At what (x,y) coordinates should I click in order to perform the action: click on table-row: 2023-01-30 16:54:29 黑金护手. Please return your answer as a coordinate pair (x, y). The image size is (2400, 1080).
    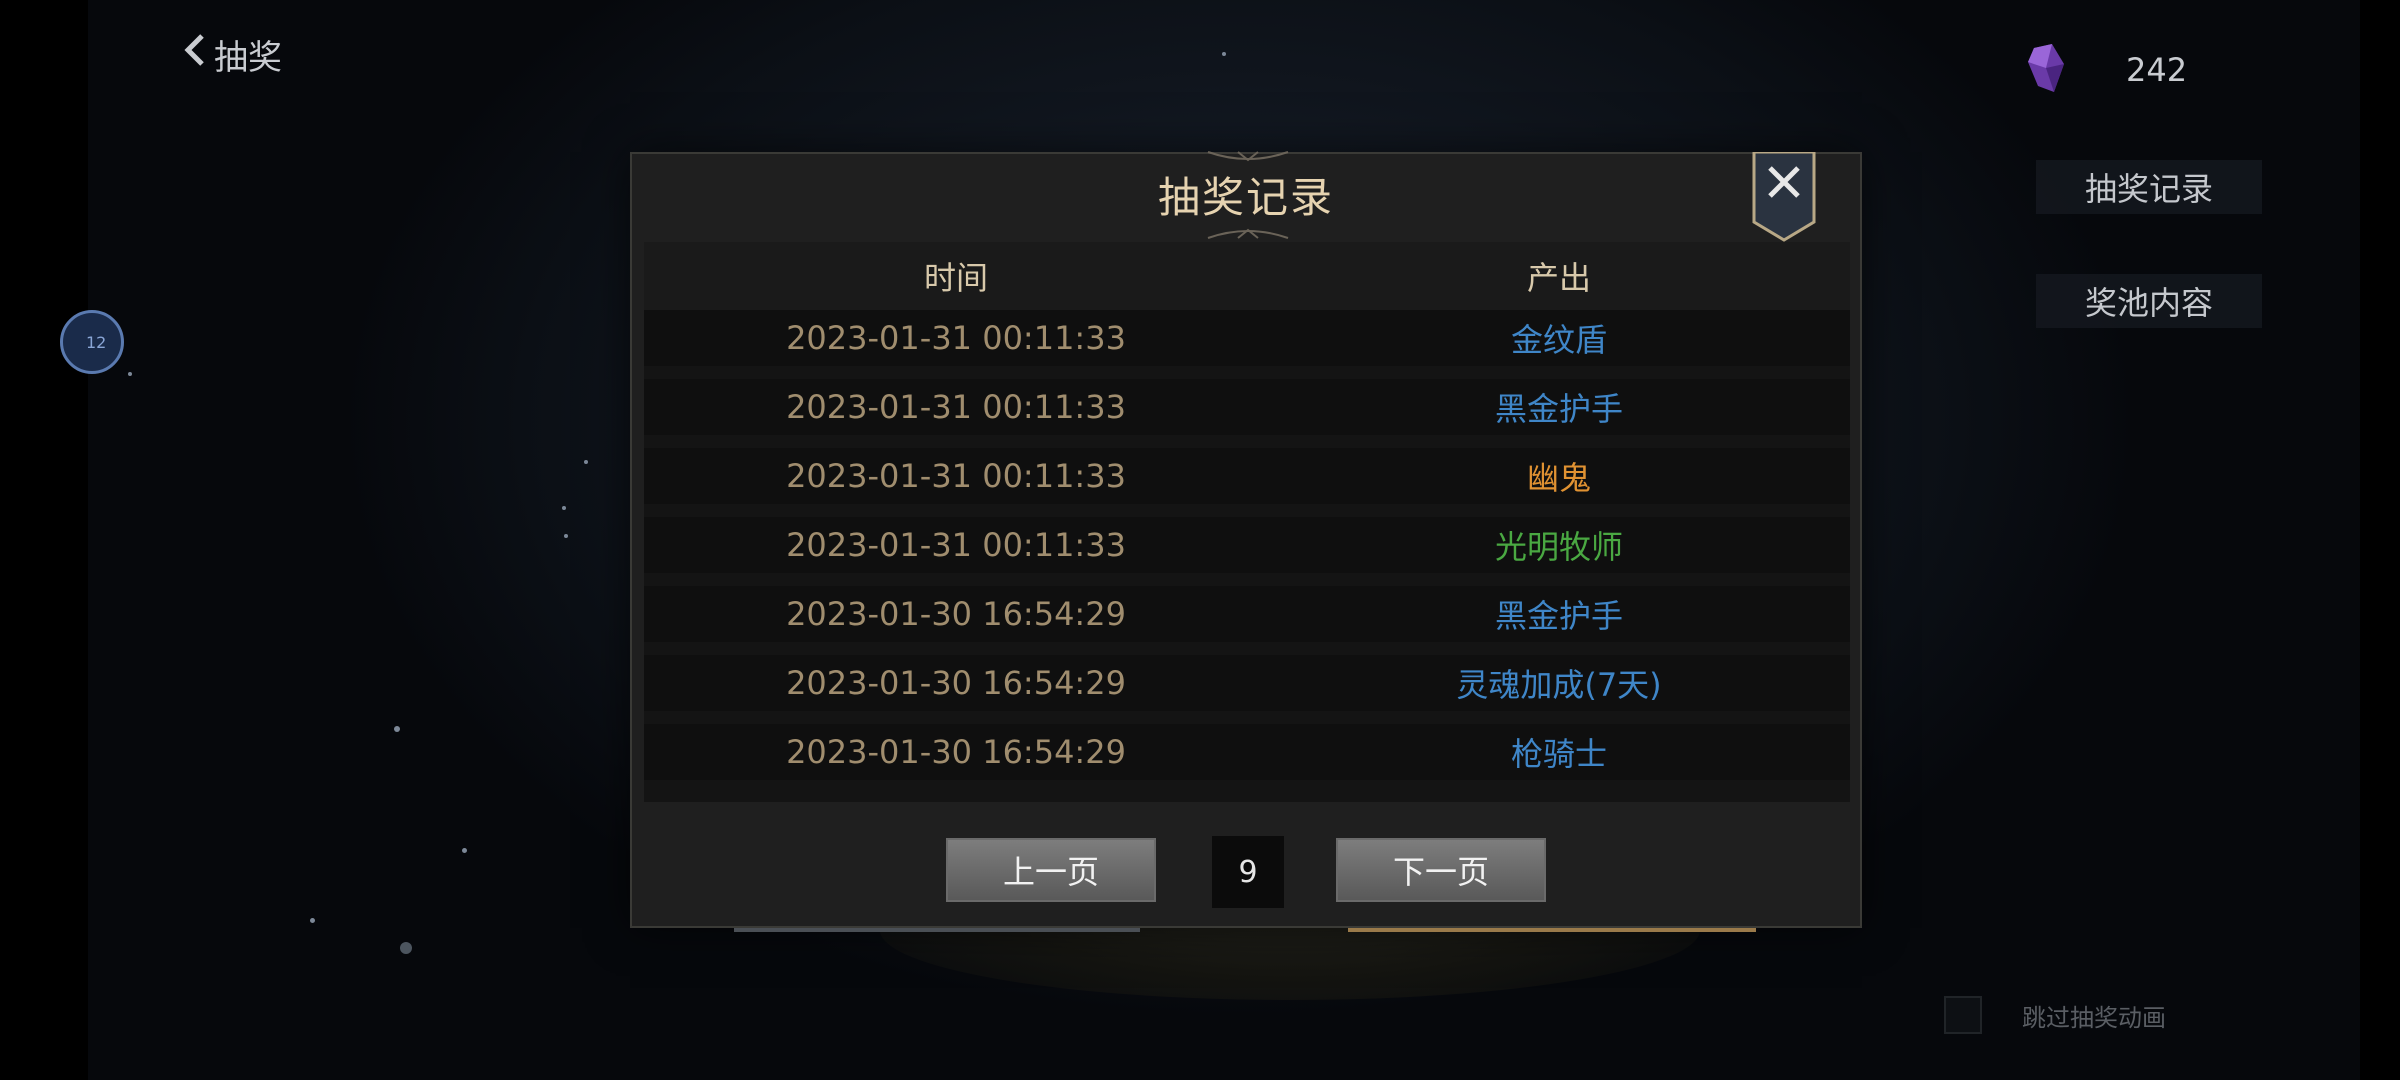
    Looking at the image, I should click on (1247, 614).